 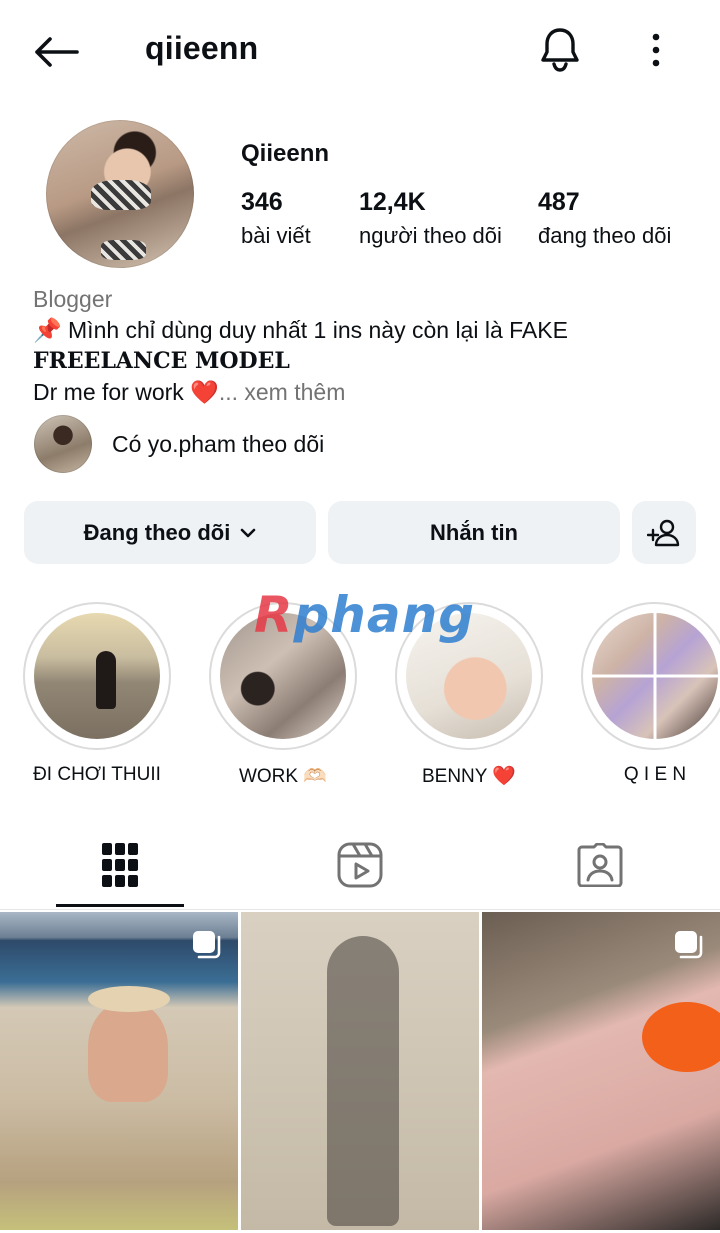 I want to click on arrow-left-icon, so click(x=56, y=52).